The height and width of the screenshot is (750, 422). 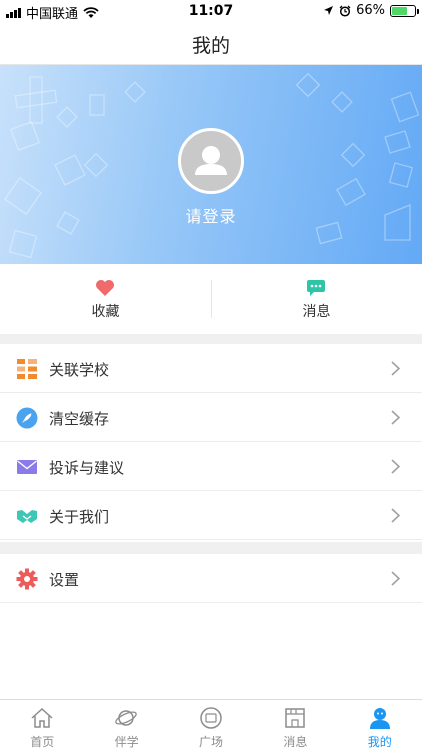 I want to click on tab-label: 伴学, so click(x=126, y=742).